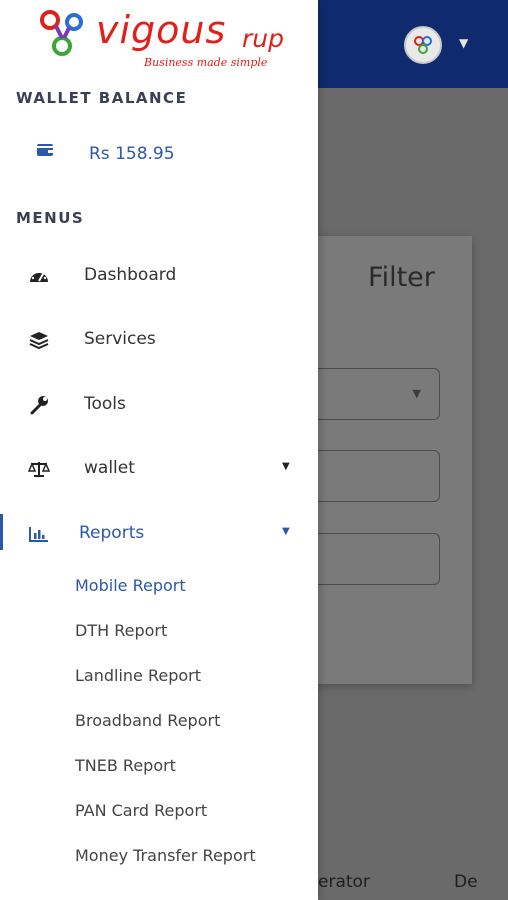 The image size is (508, 900). What do you see at coordinates (1, 532) in the screenshot?
I see `active-indicator` at bounding box center [1, 532].